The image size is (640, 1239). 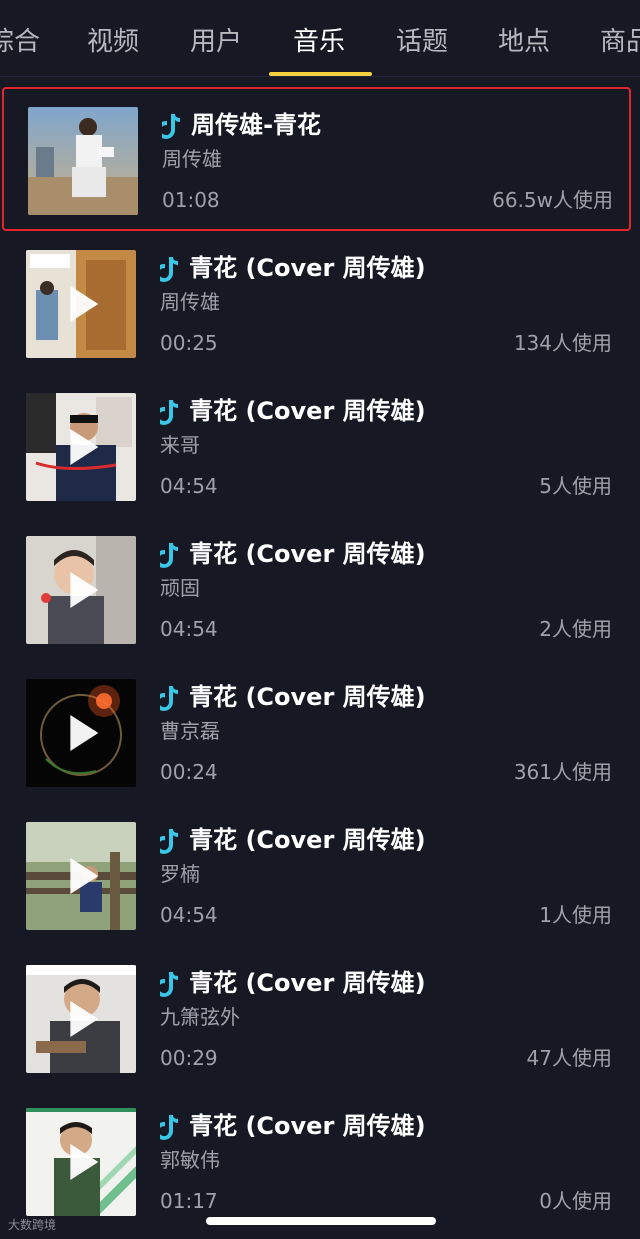 What do you see at coordinates (320, 588) in the screenshot?
I see `music-result-item: 青花 (Cover 周传雄) 顽固 04:54 2人使用` at bounding box center [320, 588].